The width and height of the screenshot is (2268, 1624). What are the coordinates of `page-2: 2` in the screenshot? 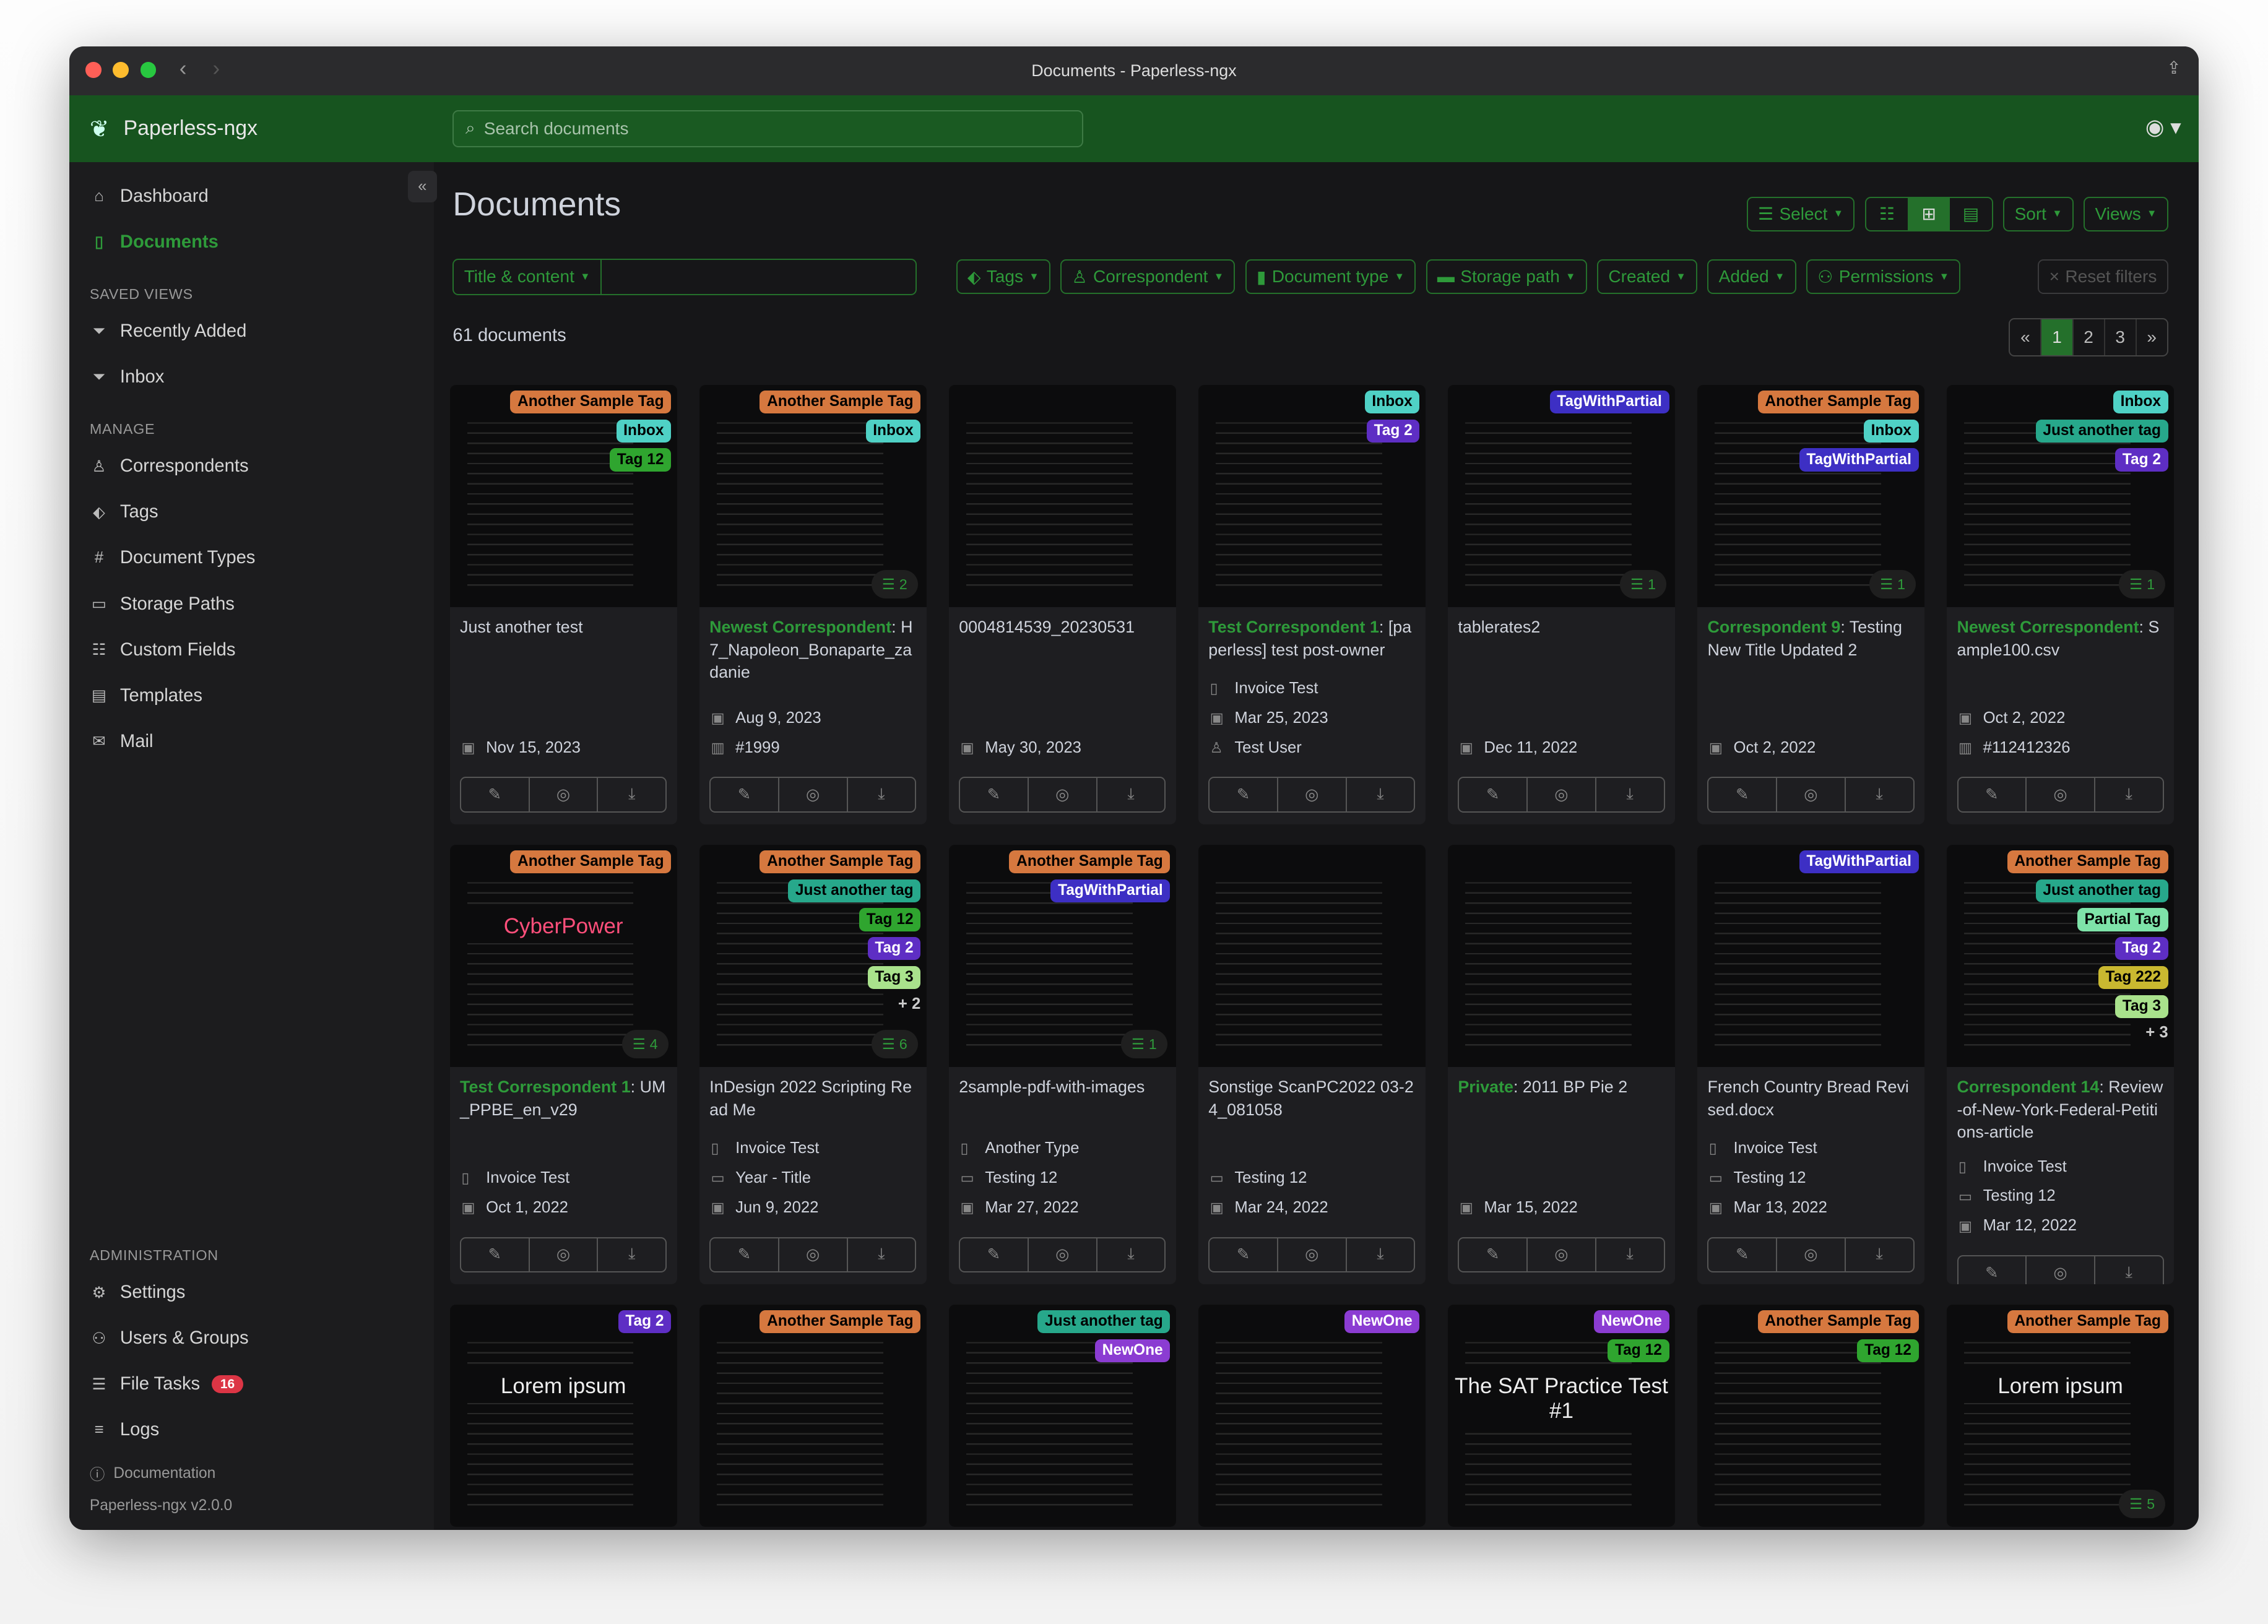 It's located at (2088, 338).